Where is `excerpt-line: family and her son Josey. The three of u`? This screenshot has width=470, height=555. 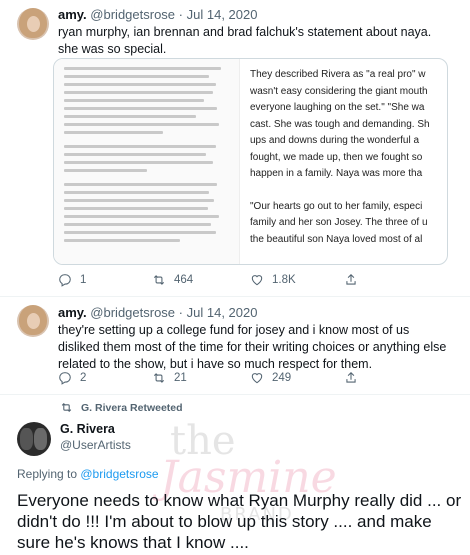
excerpt-line: family and her son Josey. The three of u is located at coordinates (339, 222).